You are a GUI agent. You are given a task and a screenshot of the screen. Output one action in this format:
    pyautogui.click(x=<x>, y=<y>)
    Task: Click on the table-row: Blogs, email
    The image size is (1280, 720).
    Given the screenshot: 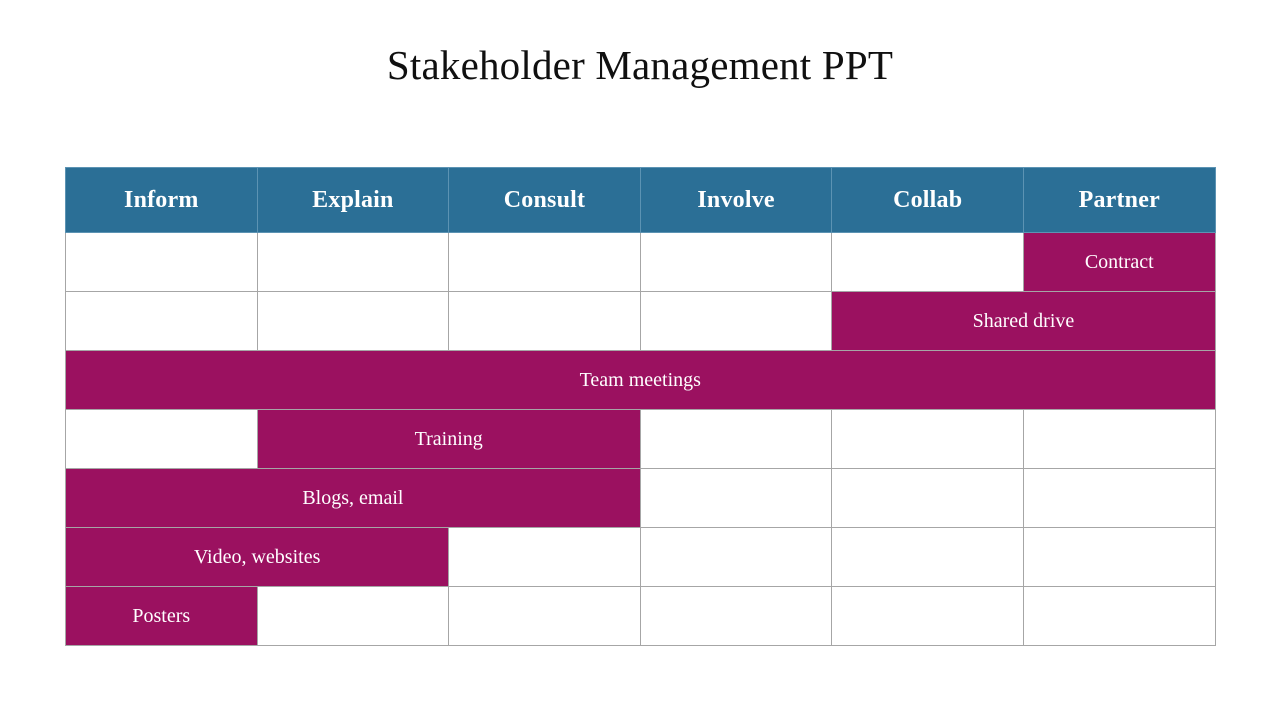 What is the action you would take?
    pyautogui.click(x=640, y=498)
    